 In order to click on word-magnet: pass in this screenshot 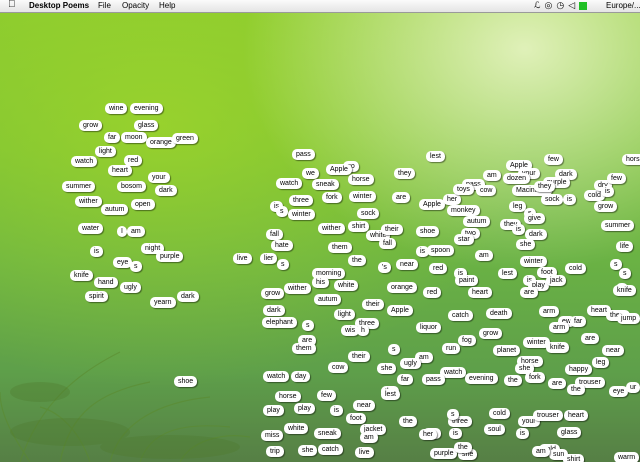, I will do `click(433, 379)`.